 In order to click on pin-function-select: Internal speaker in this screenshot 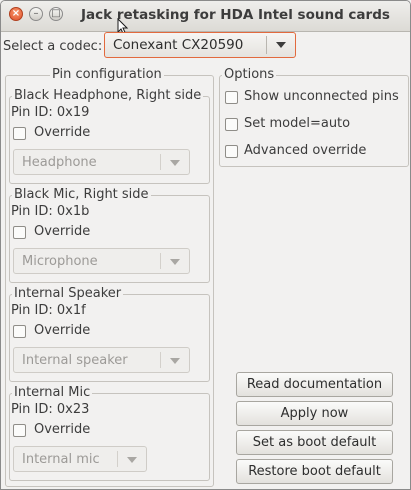, I will do `click(101, 360)`.